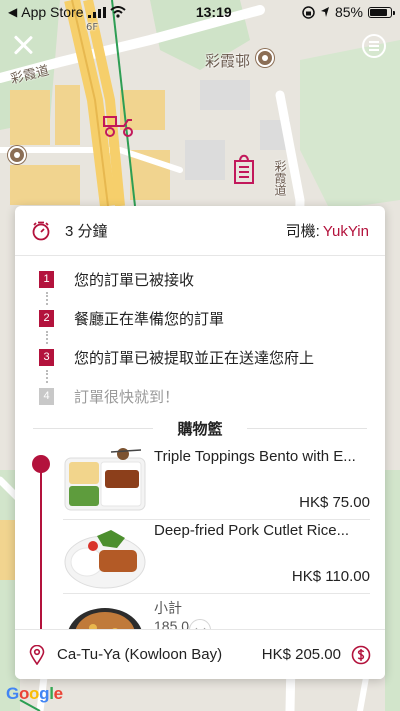  I want to click on progress-step: 3 您的訂單已被提取並正在送達您府上, so click(212, 357).